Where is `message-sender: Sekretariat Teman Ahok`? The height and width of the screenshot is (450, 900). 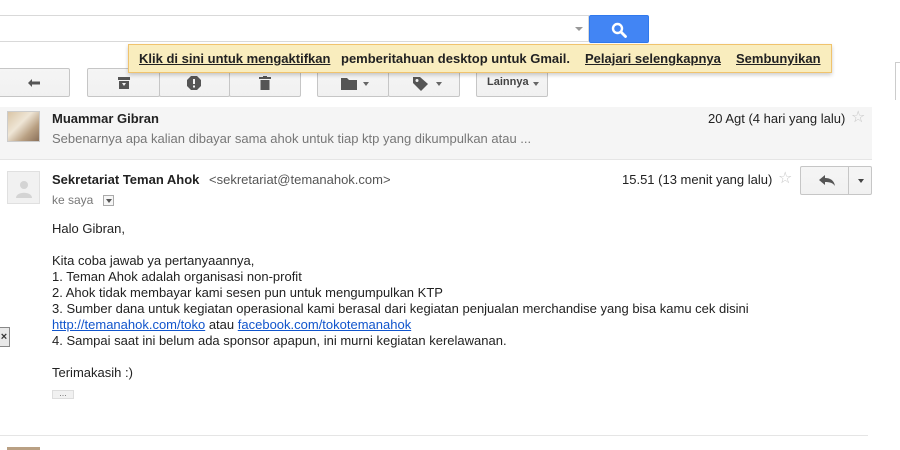
message-sender: Sekretariat Teman Ahok is located at coordinates (126, 179).